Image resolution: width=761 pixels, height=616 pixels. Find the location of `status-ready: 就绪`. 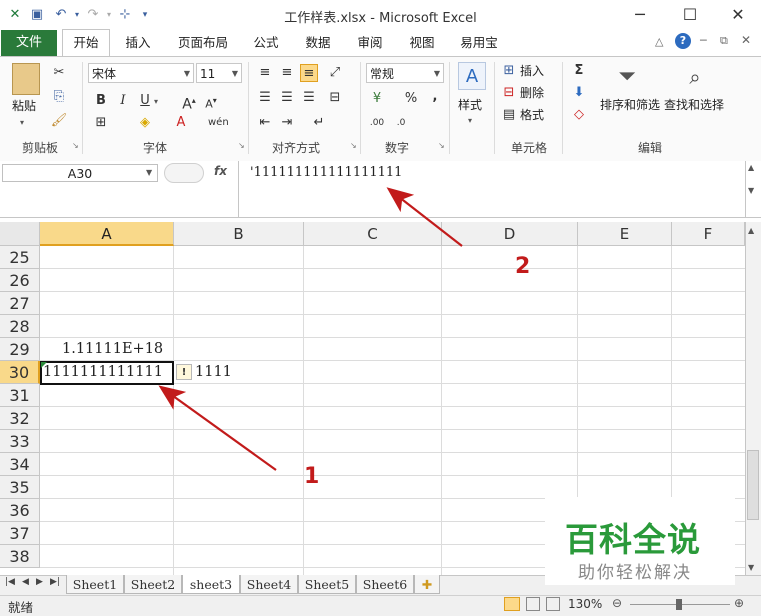

status-ready: 就绪 is located at coordinates (21, 607).